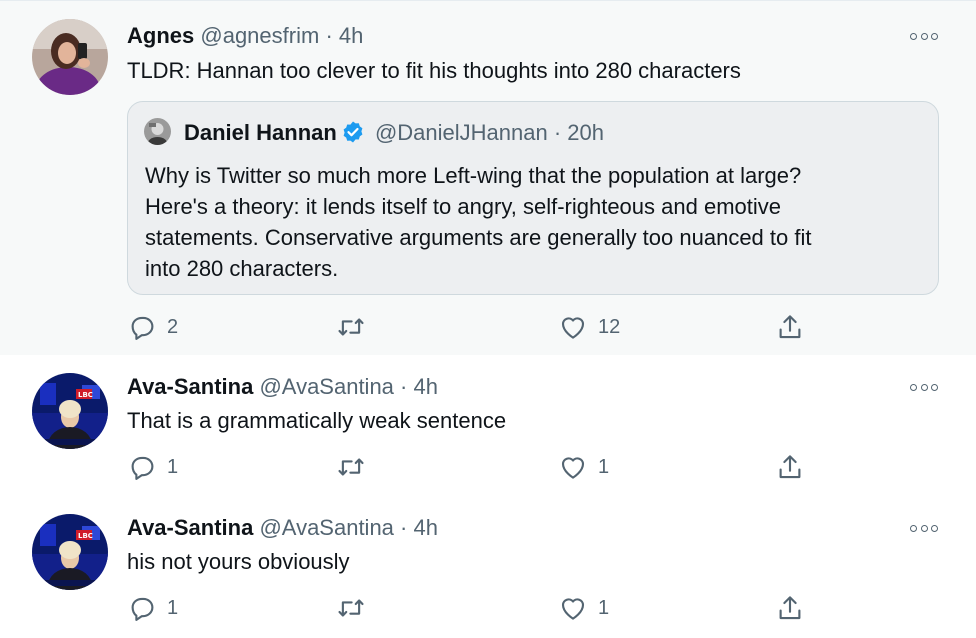 This screenshot has width=976, height=638. I want to click on verified-badge-icon, so click(353, 132).